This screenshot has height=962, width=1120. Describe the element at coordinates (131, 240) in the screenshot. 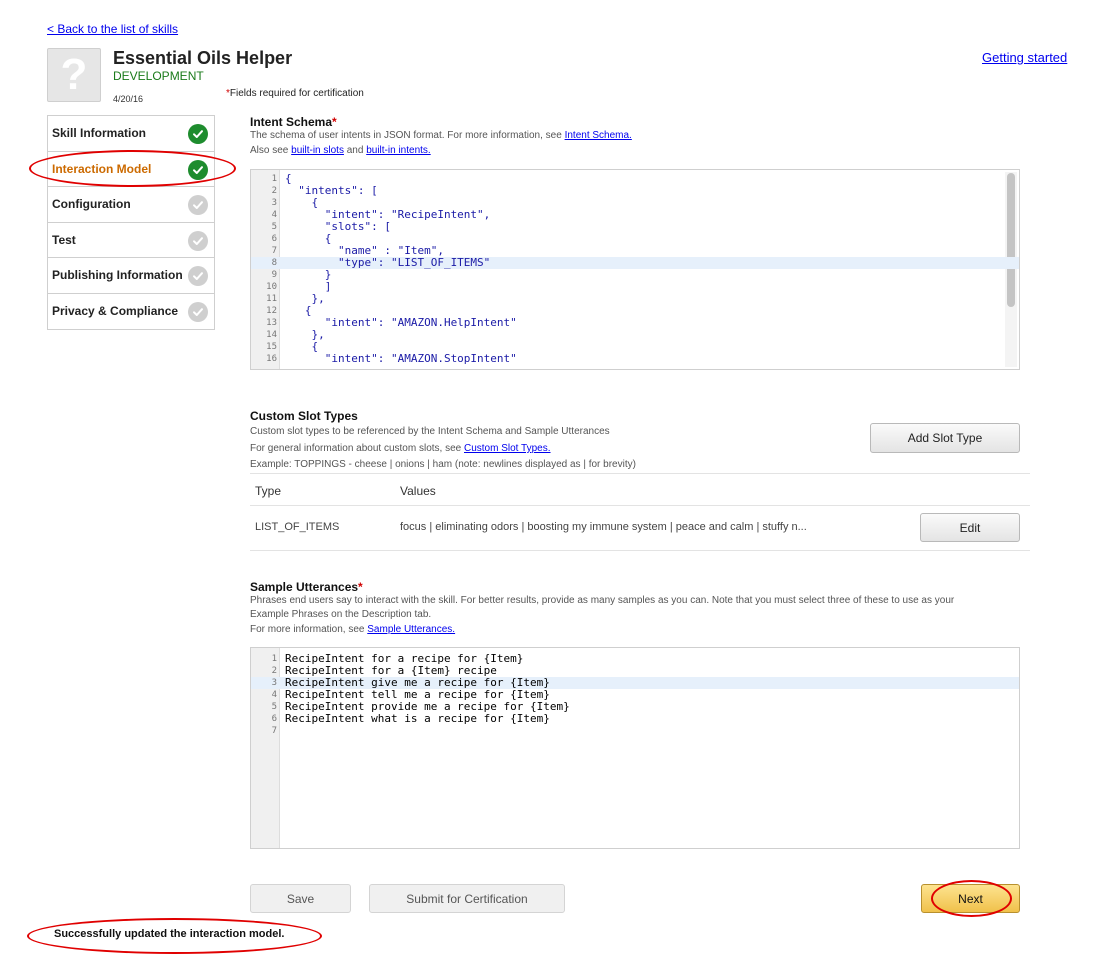

I see `sidebar-item-test: Test` at that location.